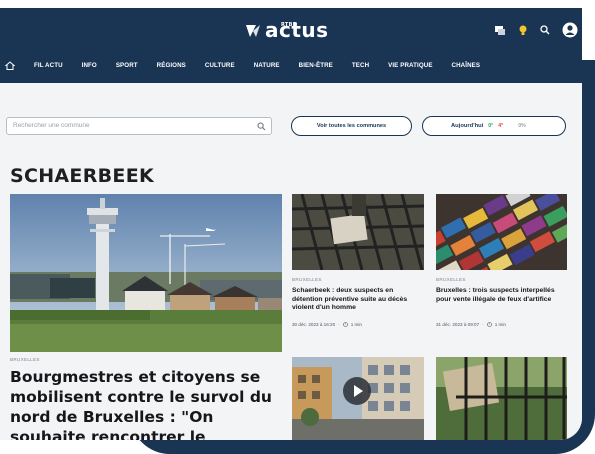 The height and width of the screenshot is (454, 595). What do you see at coordinates (491, 126) in the screenshot?
I see `weather-temp-min: 0°` at bounding box center [491, 126].